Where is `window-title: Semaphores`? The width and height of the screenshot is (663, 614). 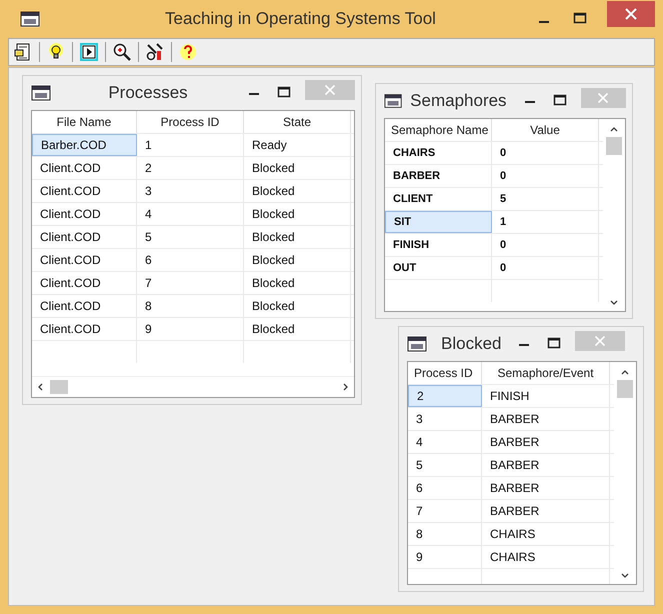 window-title: Semaphores is located at coordinates (458, 101).